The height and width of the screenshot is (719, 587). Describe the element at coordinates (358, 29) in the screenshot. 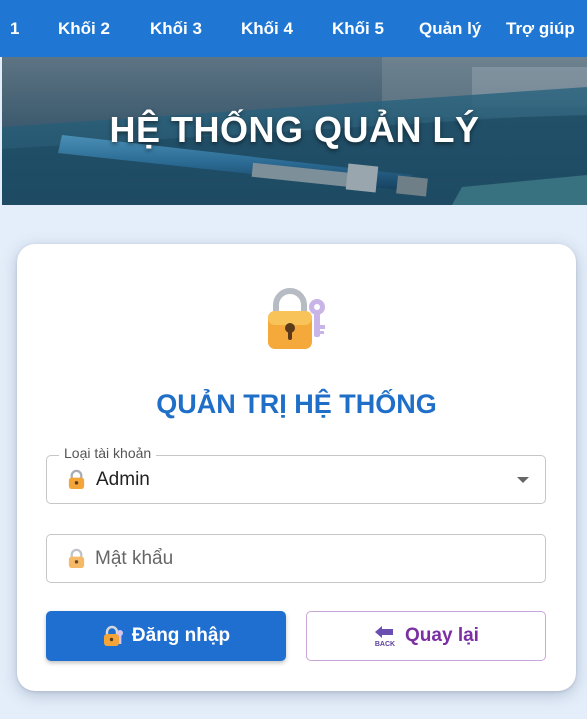

I see `nav-item-khoi-5: Khối 5` at that location.